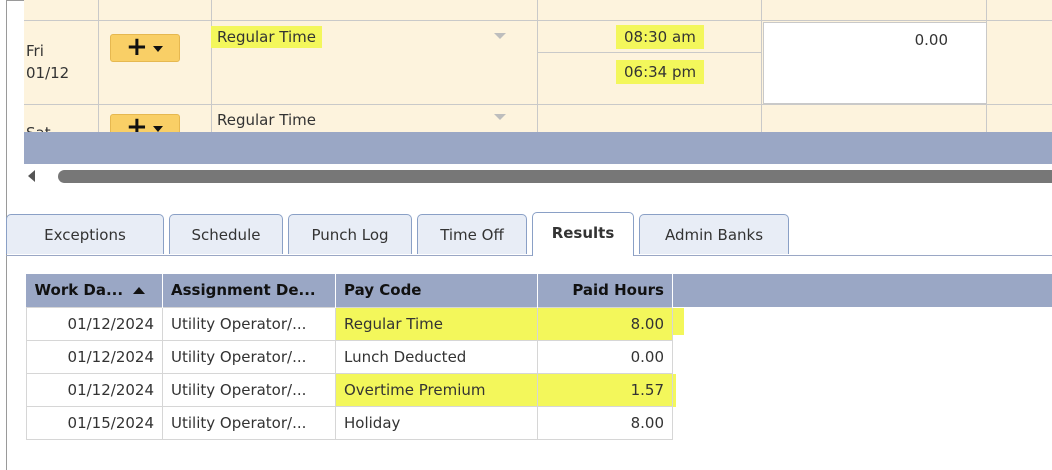 This screenshot has height=470, width=1052. Describe the element at coordinates (35, 51) in the screenshot. I see `day-name: Fri` at that location.